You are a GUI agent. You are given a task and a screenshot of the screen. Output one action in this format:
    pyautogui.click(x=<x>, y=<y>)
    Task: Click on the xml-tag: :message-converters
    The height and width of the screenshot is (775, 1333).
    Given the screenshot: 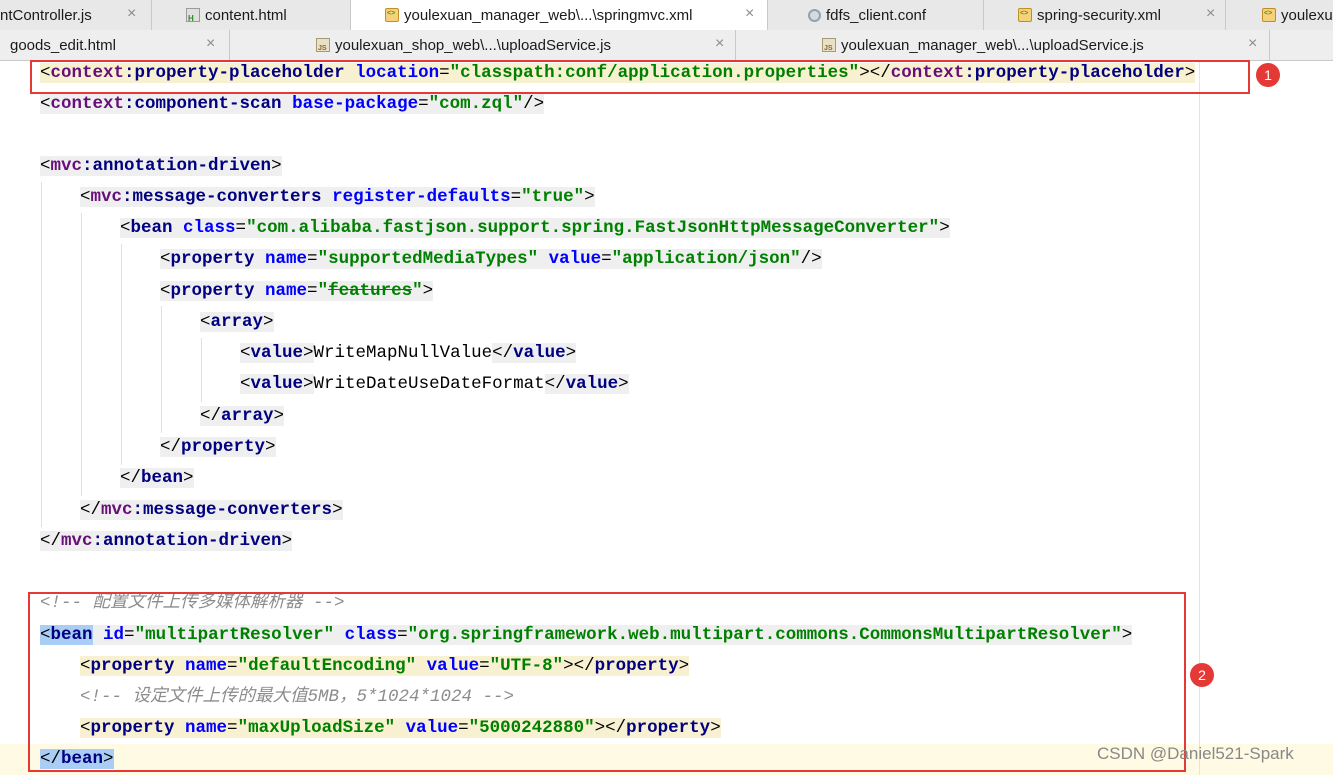 What is the action you would take?
    pyautogui.click(x=232, y=510)
    